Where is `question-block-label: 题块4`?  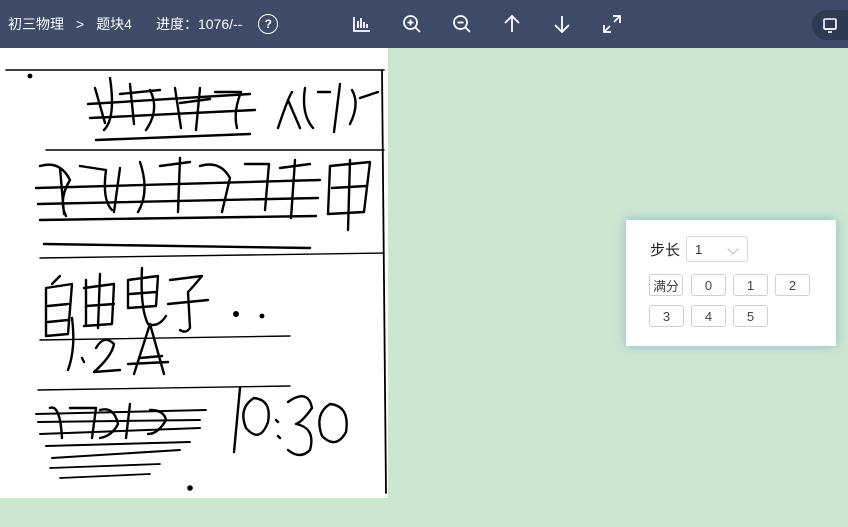
question-block-label: 题块4 is located at coordinates (114, 24).